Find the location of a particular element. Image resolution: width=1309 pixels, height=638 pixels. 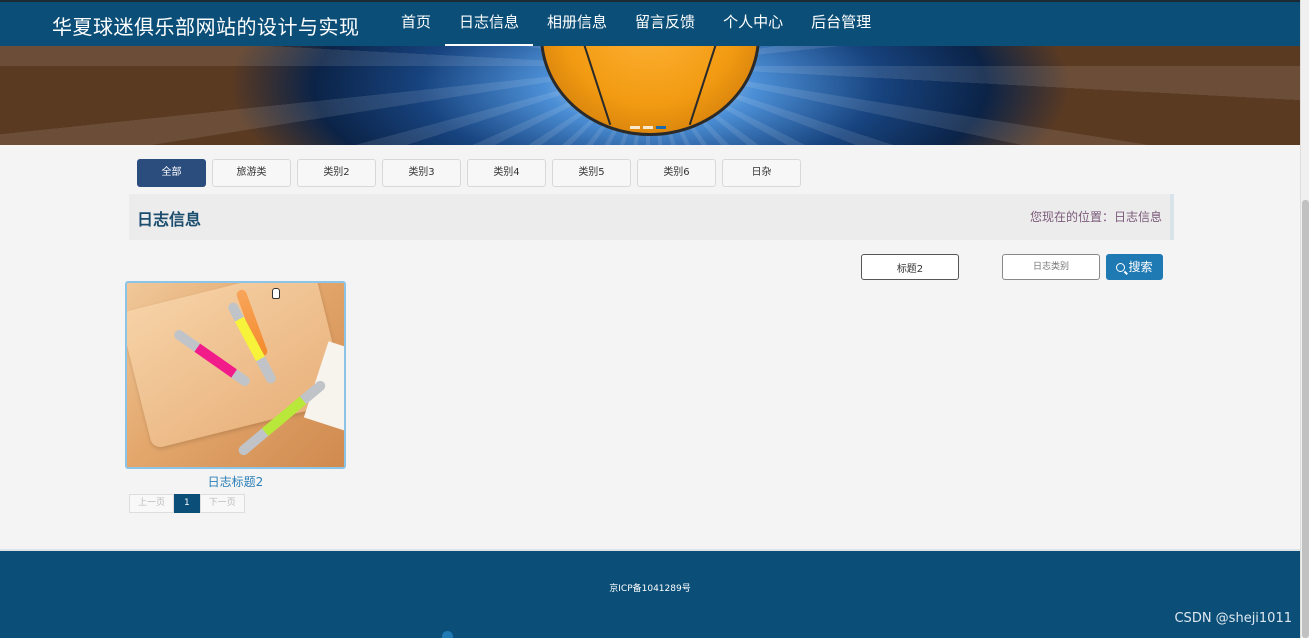

category-filter: 全部 旅游类 类别2 类别3 类别4 类别5 类别6 日杂 is located at coordinates (469, 173).